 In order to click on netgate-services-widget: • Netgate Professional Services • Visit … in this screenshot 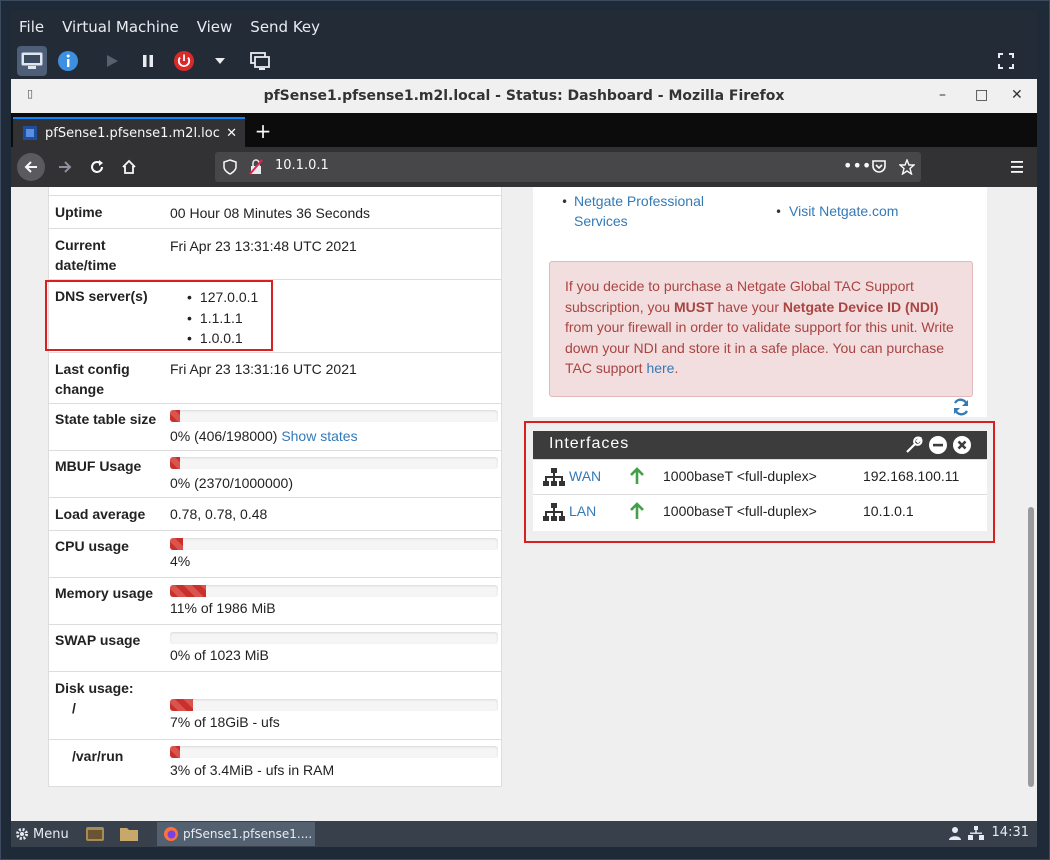, I will do `click(760, 302)`.